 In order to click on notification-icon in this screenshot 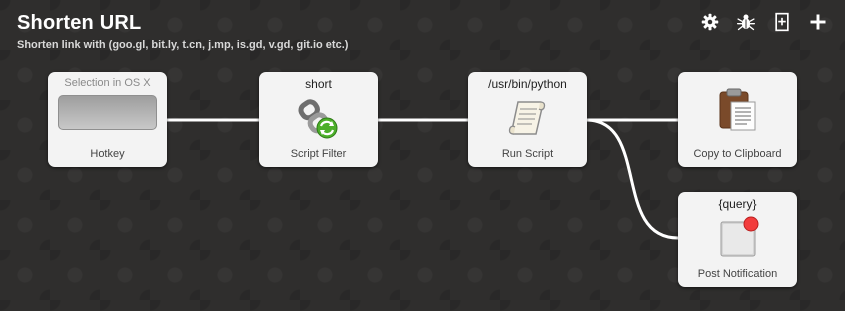, I will do `click(739, 236)`.